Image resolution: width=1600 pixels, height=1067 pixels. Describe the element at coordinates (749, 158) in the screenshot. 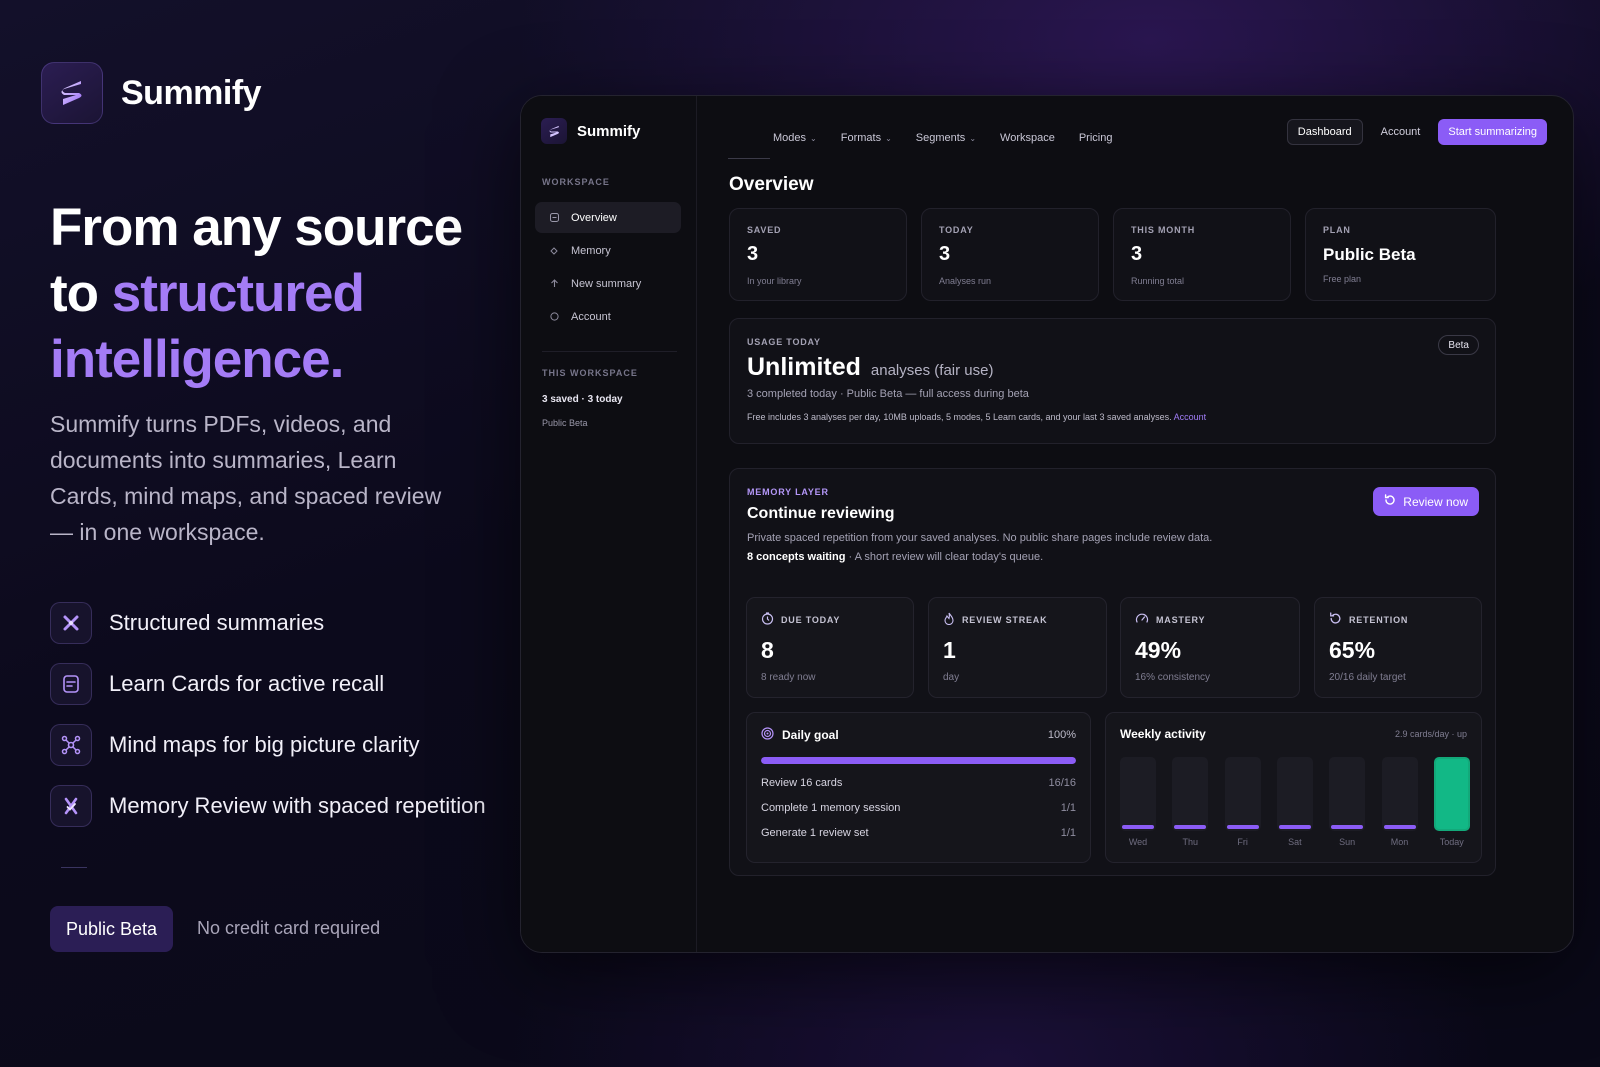

I see `tab-underline` at that location.